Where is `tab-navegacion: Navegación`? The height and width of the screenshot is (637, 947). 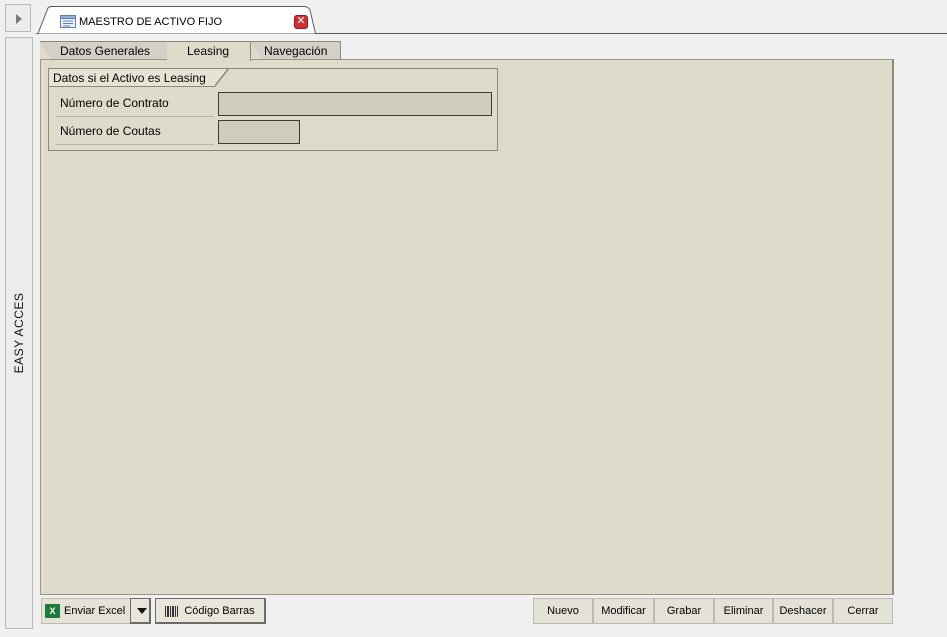 tab-navegacion: Navegación is located at coordinates (296, 51).